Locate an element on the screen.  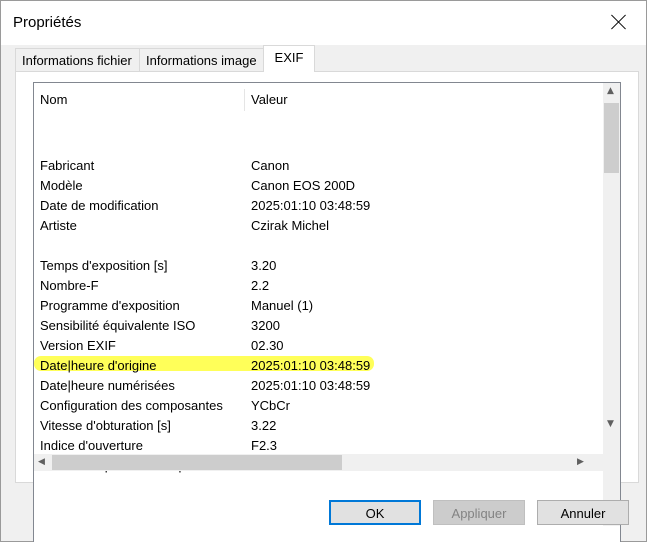
row-value: 02.30 is located at coordinates (267, 345).